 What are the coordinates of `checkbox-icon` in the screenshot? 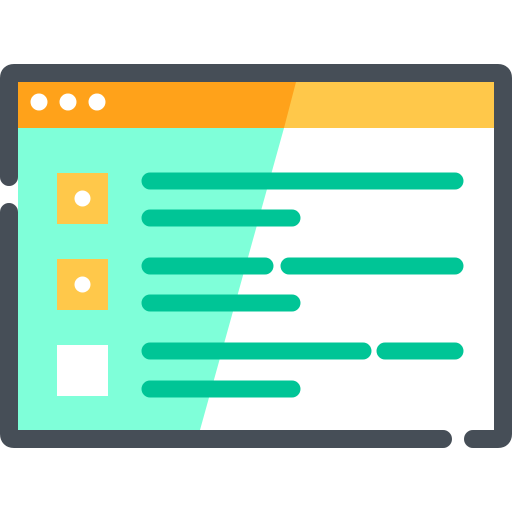 It's located at (82, 370).